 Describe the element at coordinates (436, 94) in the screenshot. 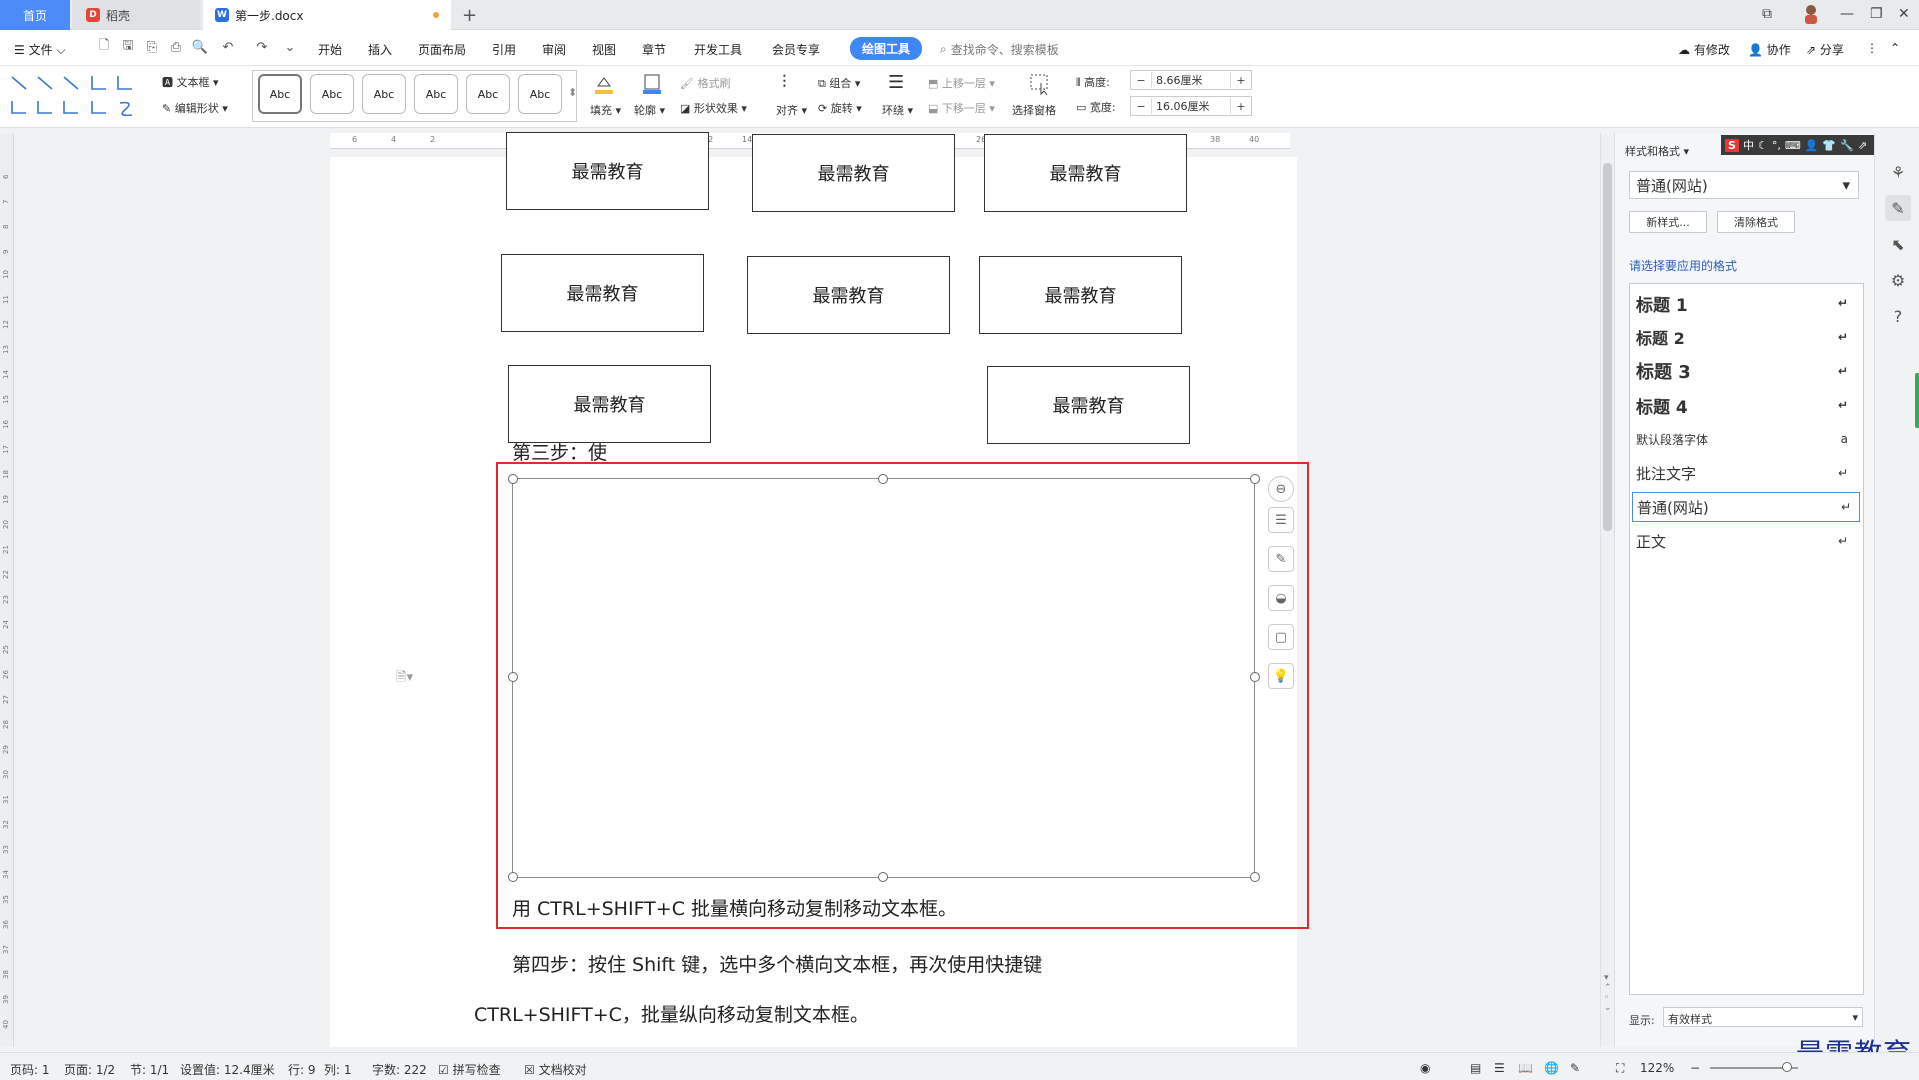

I see `shape-style-4: Abc` at that location.